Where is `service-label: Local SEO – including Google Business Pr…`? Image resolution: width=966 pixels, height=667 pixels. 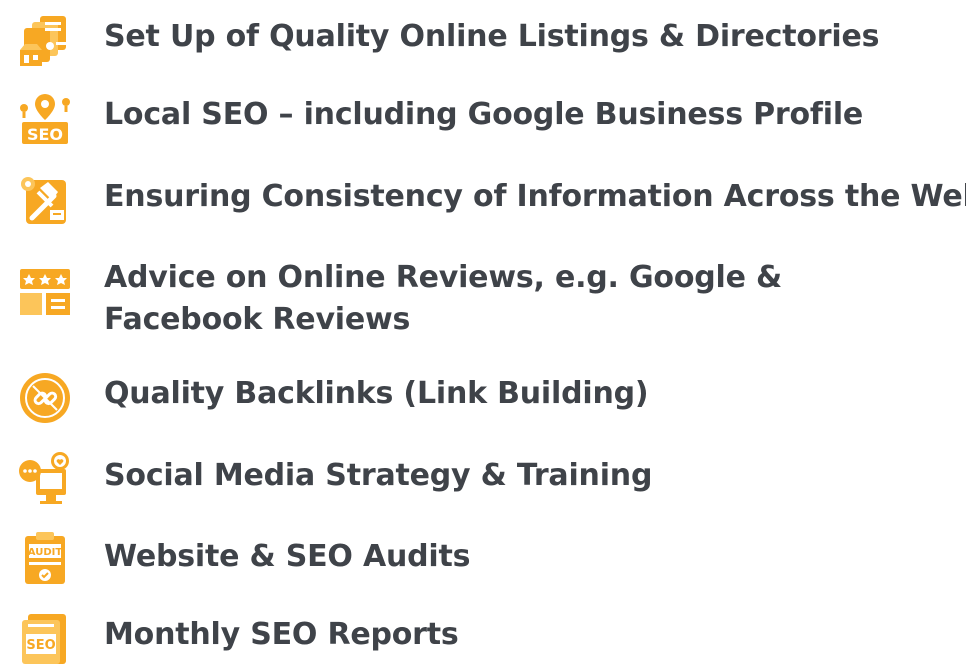 service-label: Local SEO – including Google Business Pr… is located at coordinates (484, 114).